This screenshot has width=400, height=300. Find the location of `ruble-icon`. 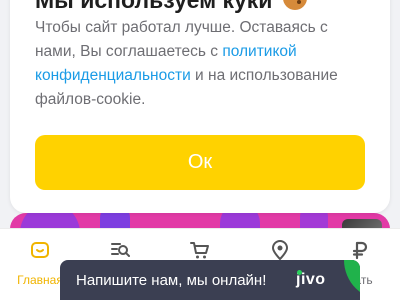

ruble-icon is located at coordinates (360, 250).